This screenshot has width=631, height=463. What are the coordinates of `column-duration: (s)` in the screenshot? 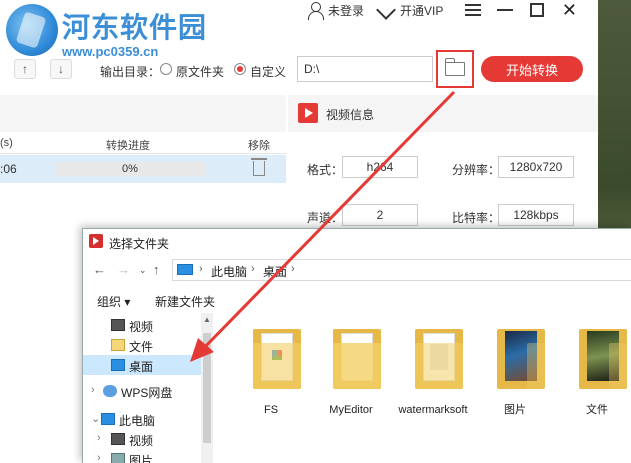 It's located at (6, 143).